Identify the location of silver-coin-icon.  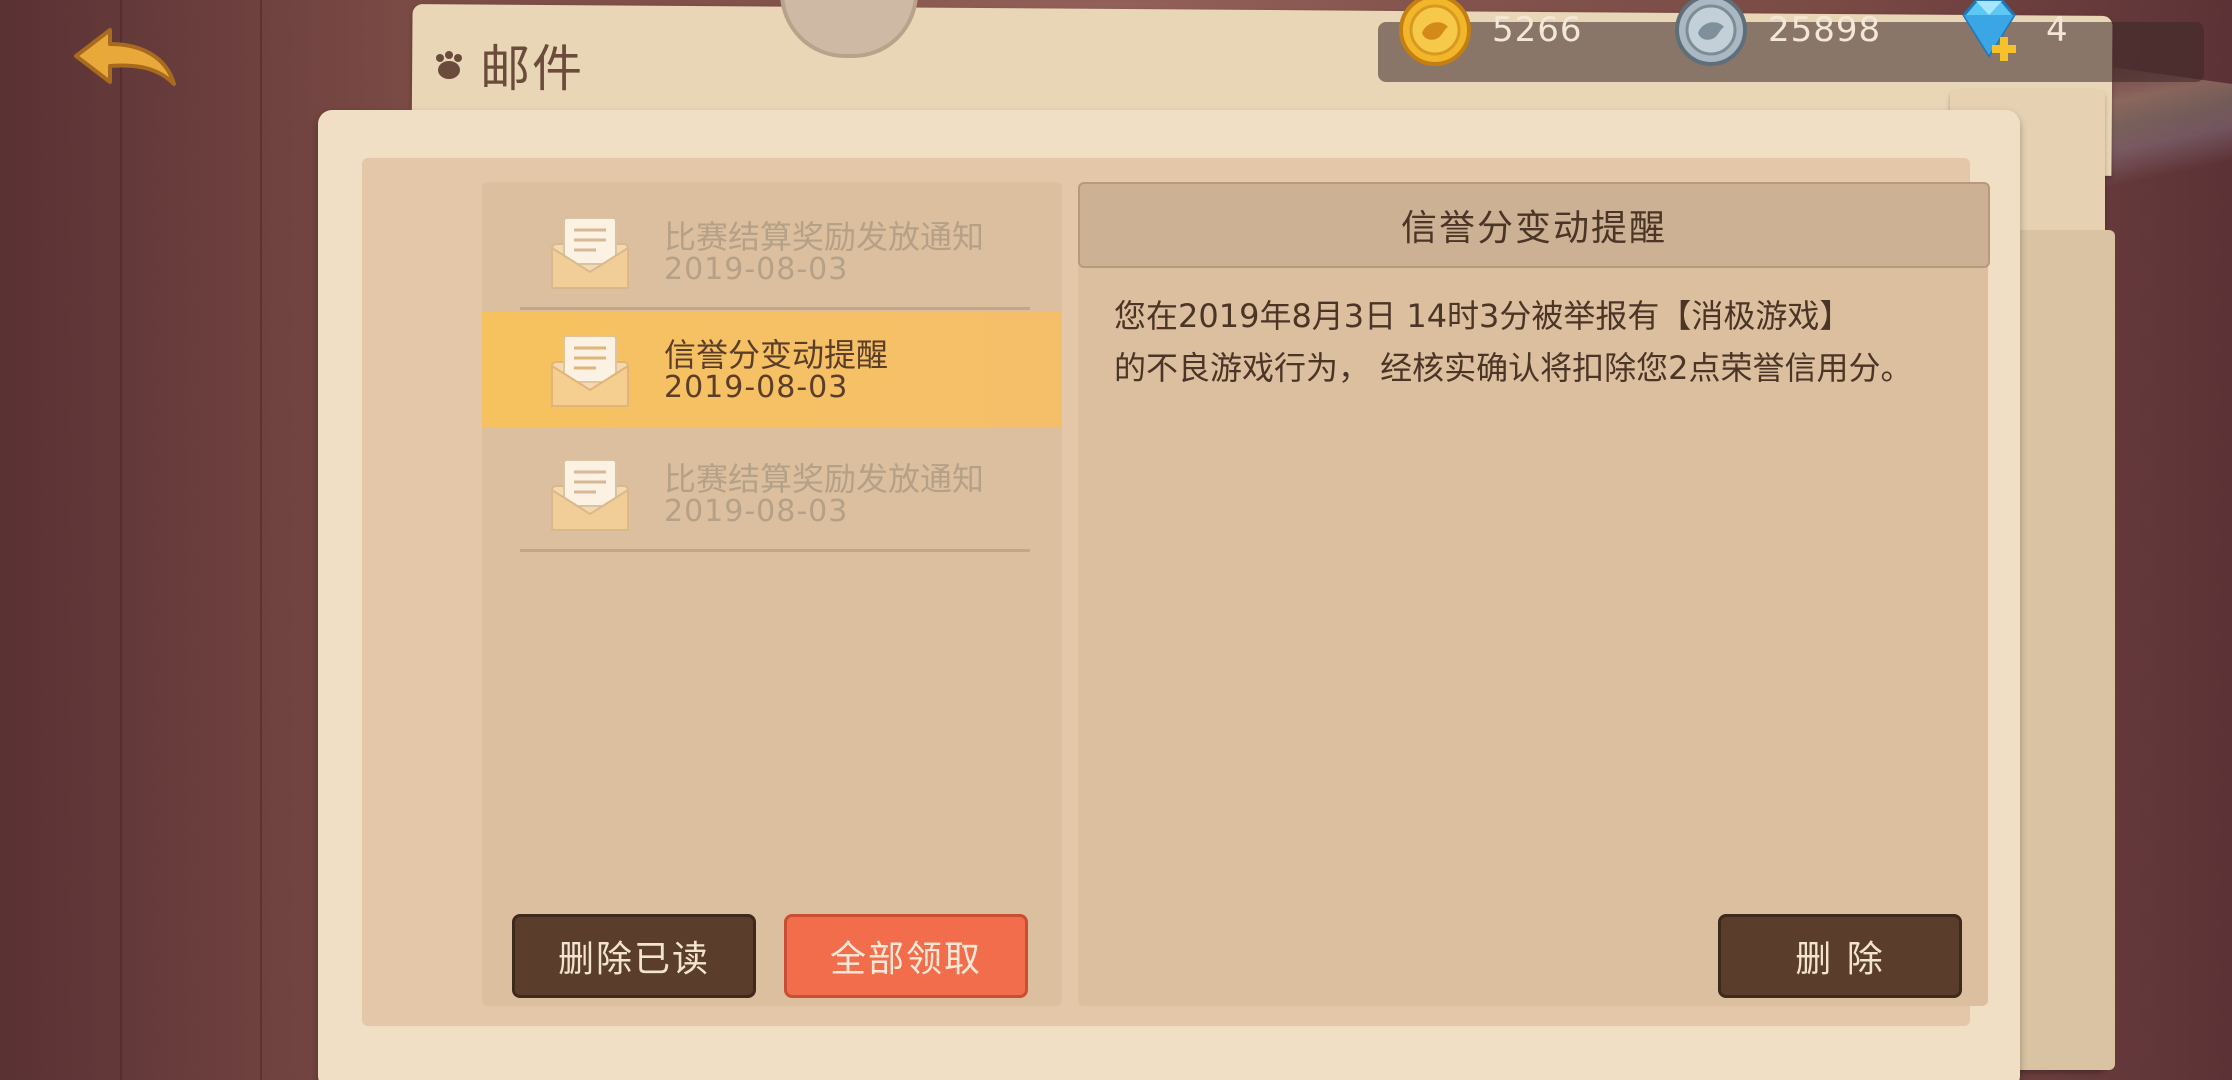
(1711, 33).